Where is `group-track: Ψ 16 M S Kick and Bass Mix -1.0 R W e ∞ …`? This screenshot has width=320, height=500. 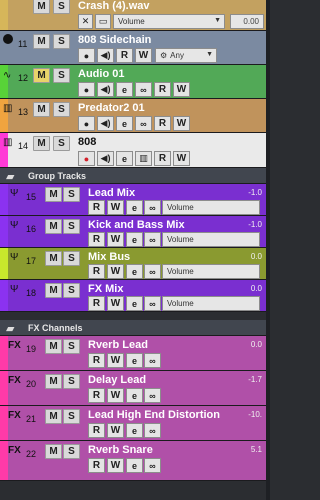 group-track: Ψ 16 M S Kick and Bass Mix -1.0 R W e ∞ … is located at coordinates (135, 232).